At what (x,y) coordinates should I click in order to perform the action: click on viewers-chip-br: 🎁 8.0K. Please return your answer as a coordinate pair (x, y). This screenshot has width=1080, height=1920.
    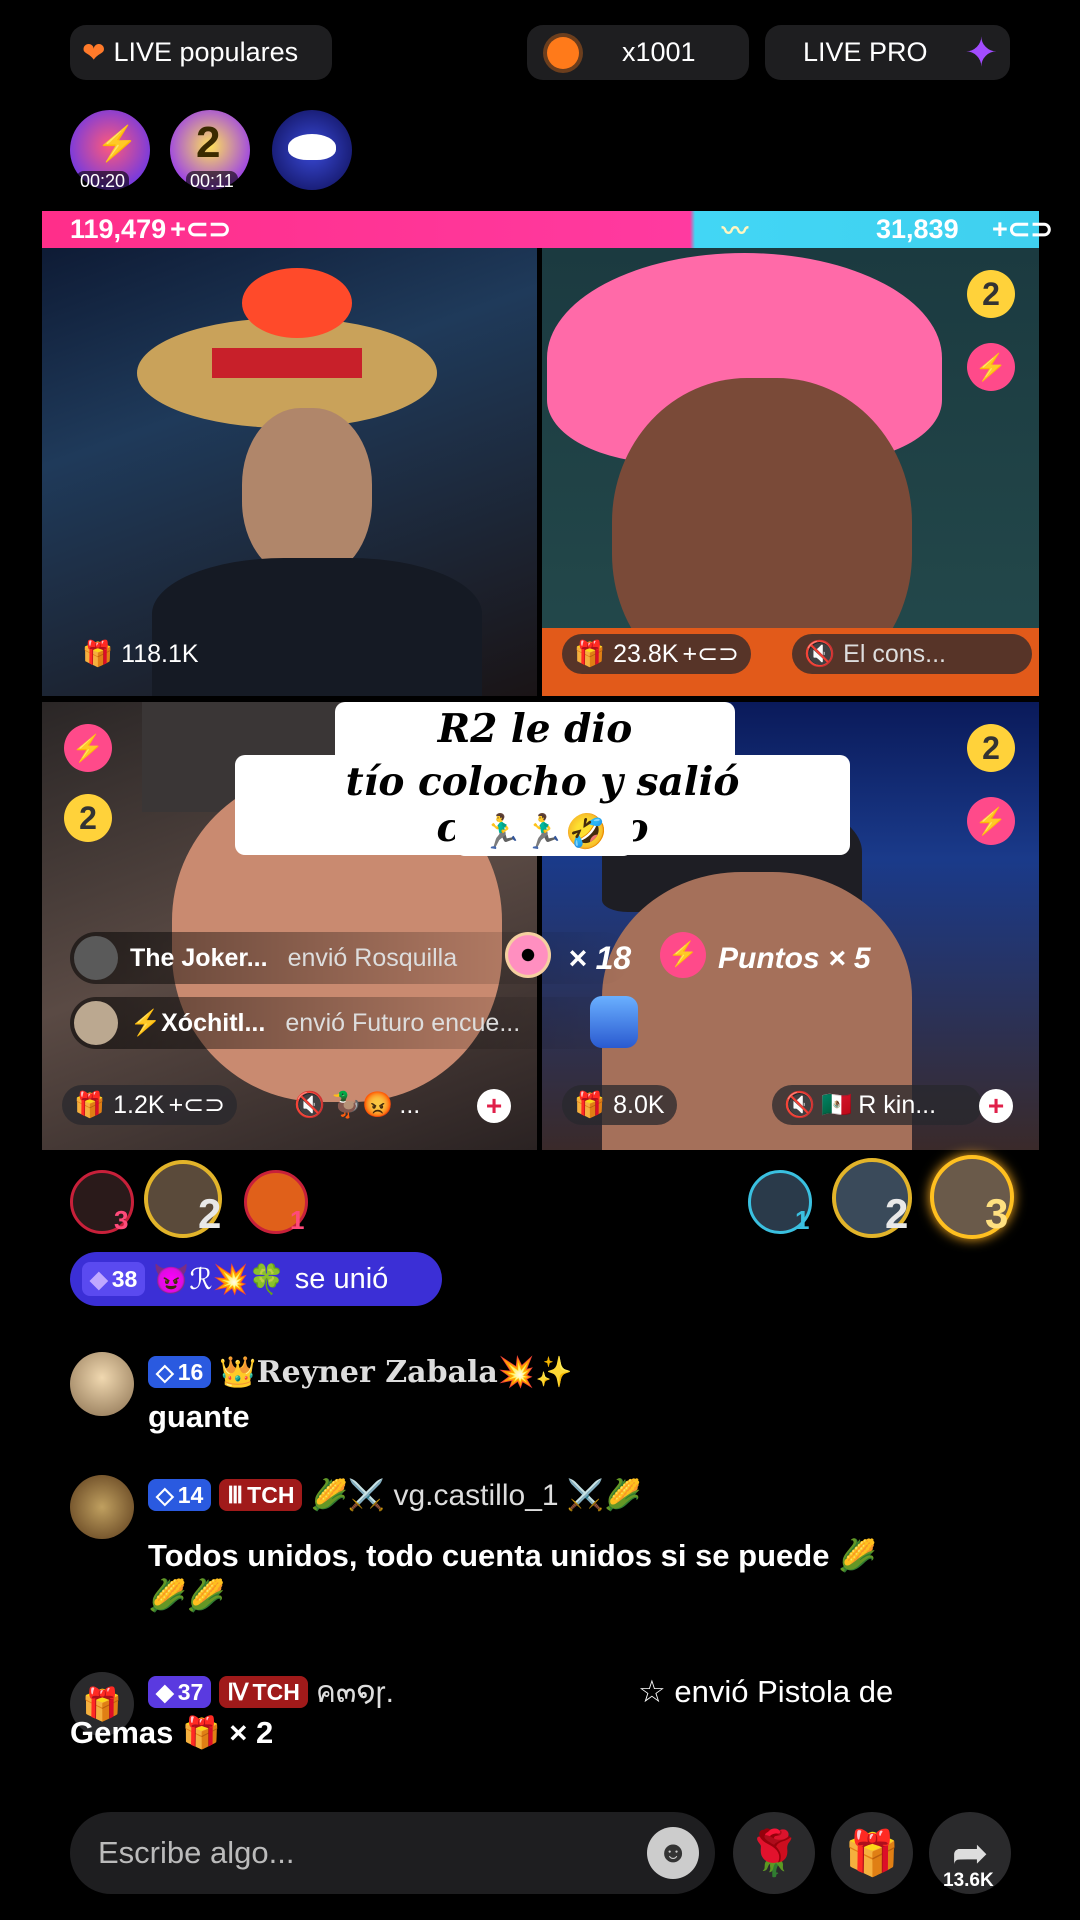
    Looking at the image, I should click on (619, 1105).